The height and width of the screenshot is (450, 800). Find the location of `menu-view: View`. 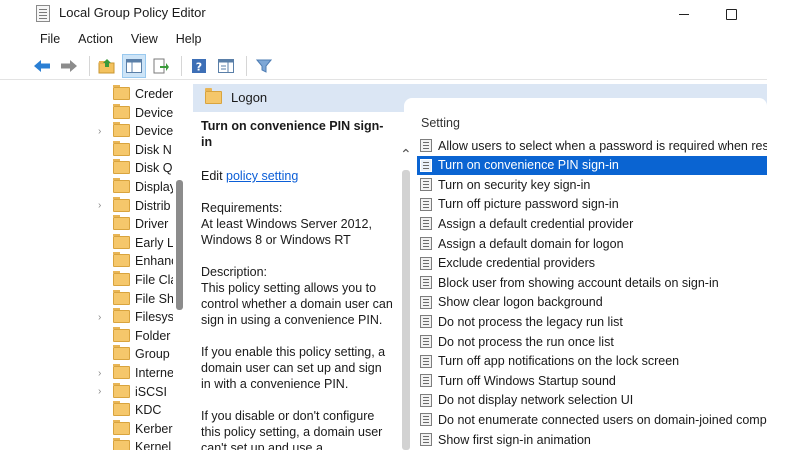

menu-view: View is located at coordinates (144, 41).